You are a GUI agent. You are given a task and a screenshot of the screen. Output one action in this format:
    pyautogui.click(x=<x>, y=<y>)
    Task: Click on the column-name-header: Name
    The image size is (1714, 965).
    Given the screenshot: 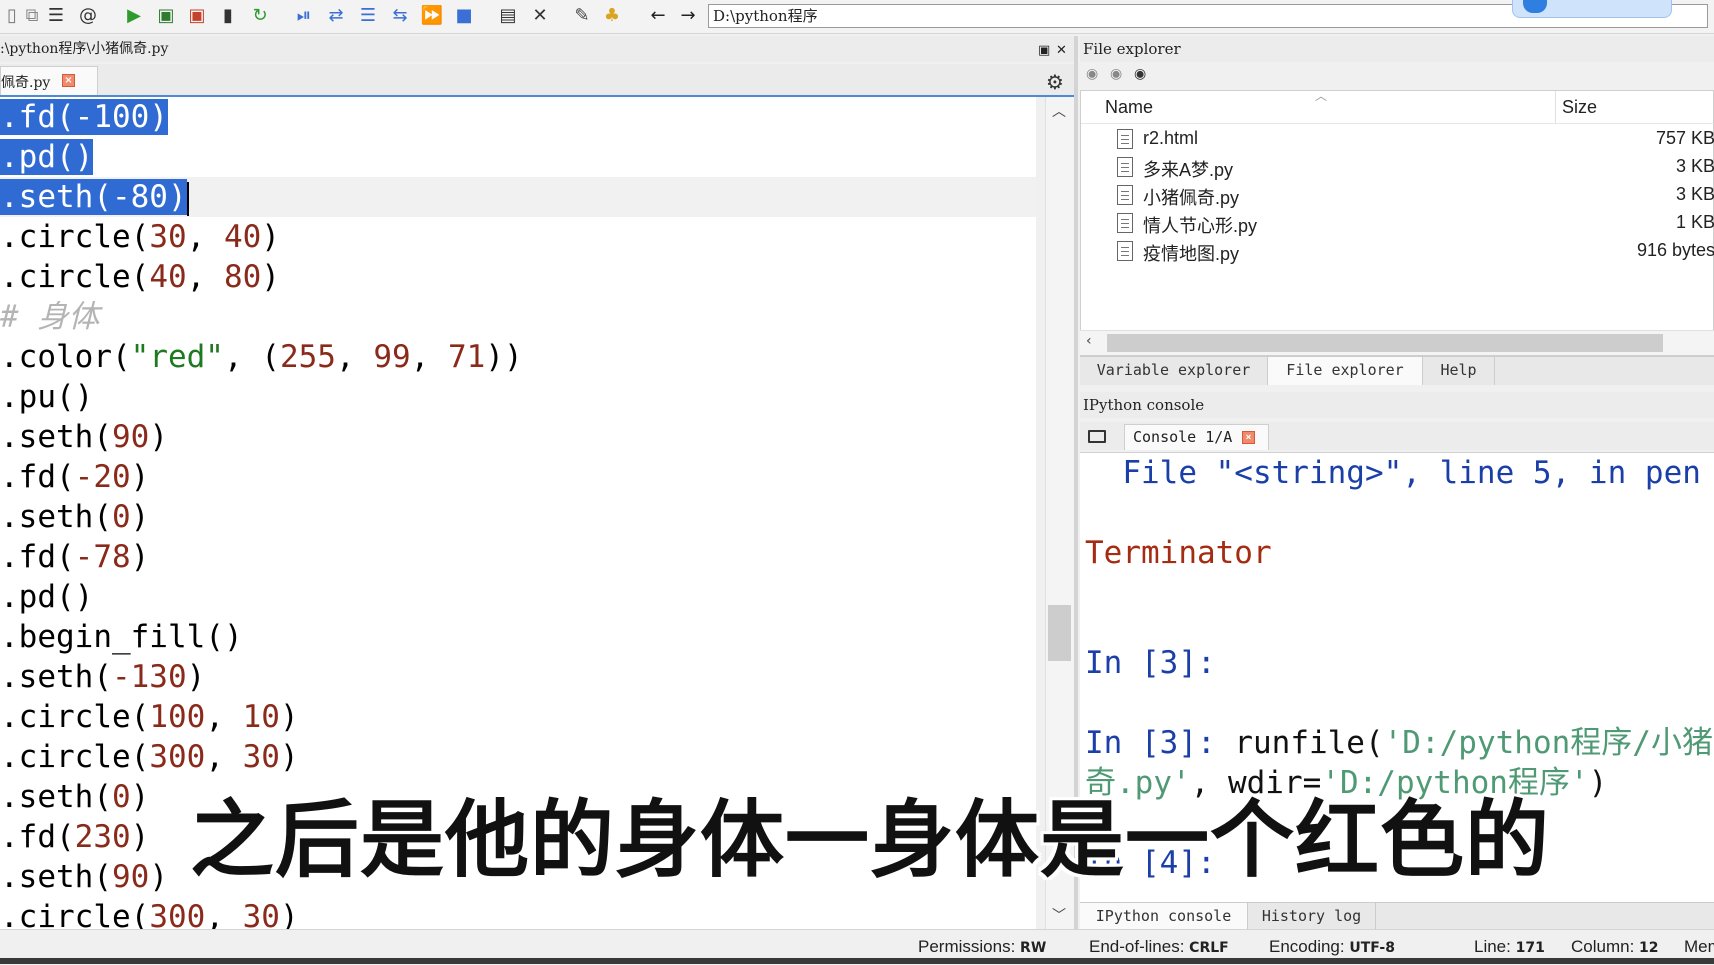 What is the action you would take?
    pyautogui.click(x=1129, y=107)
    